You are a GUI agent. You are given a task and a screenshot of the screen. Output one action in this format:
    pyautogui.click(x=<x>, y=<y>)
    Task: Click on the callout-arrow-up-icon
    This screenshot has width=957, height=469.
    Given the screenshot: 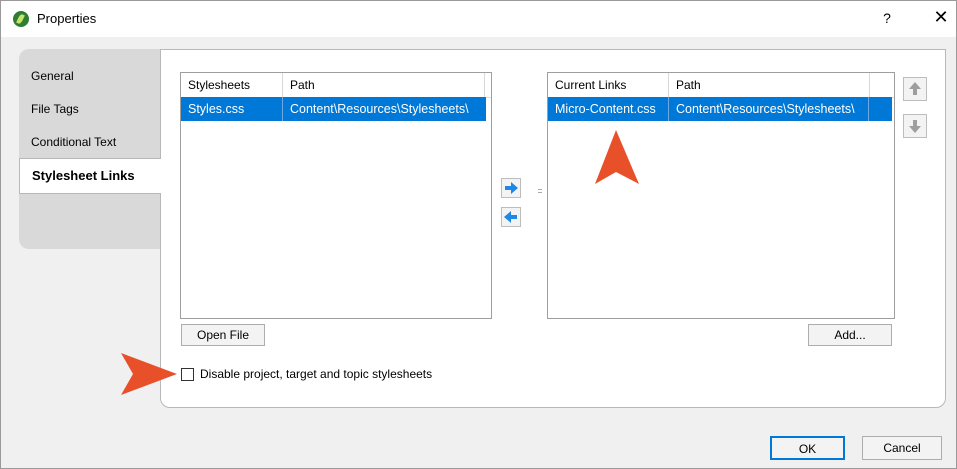 What is the action you would take?
    pyautogui.click(x=617, y=157)
    